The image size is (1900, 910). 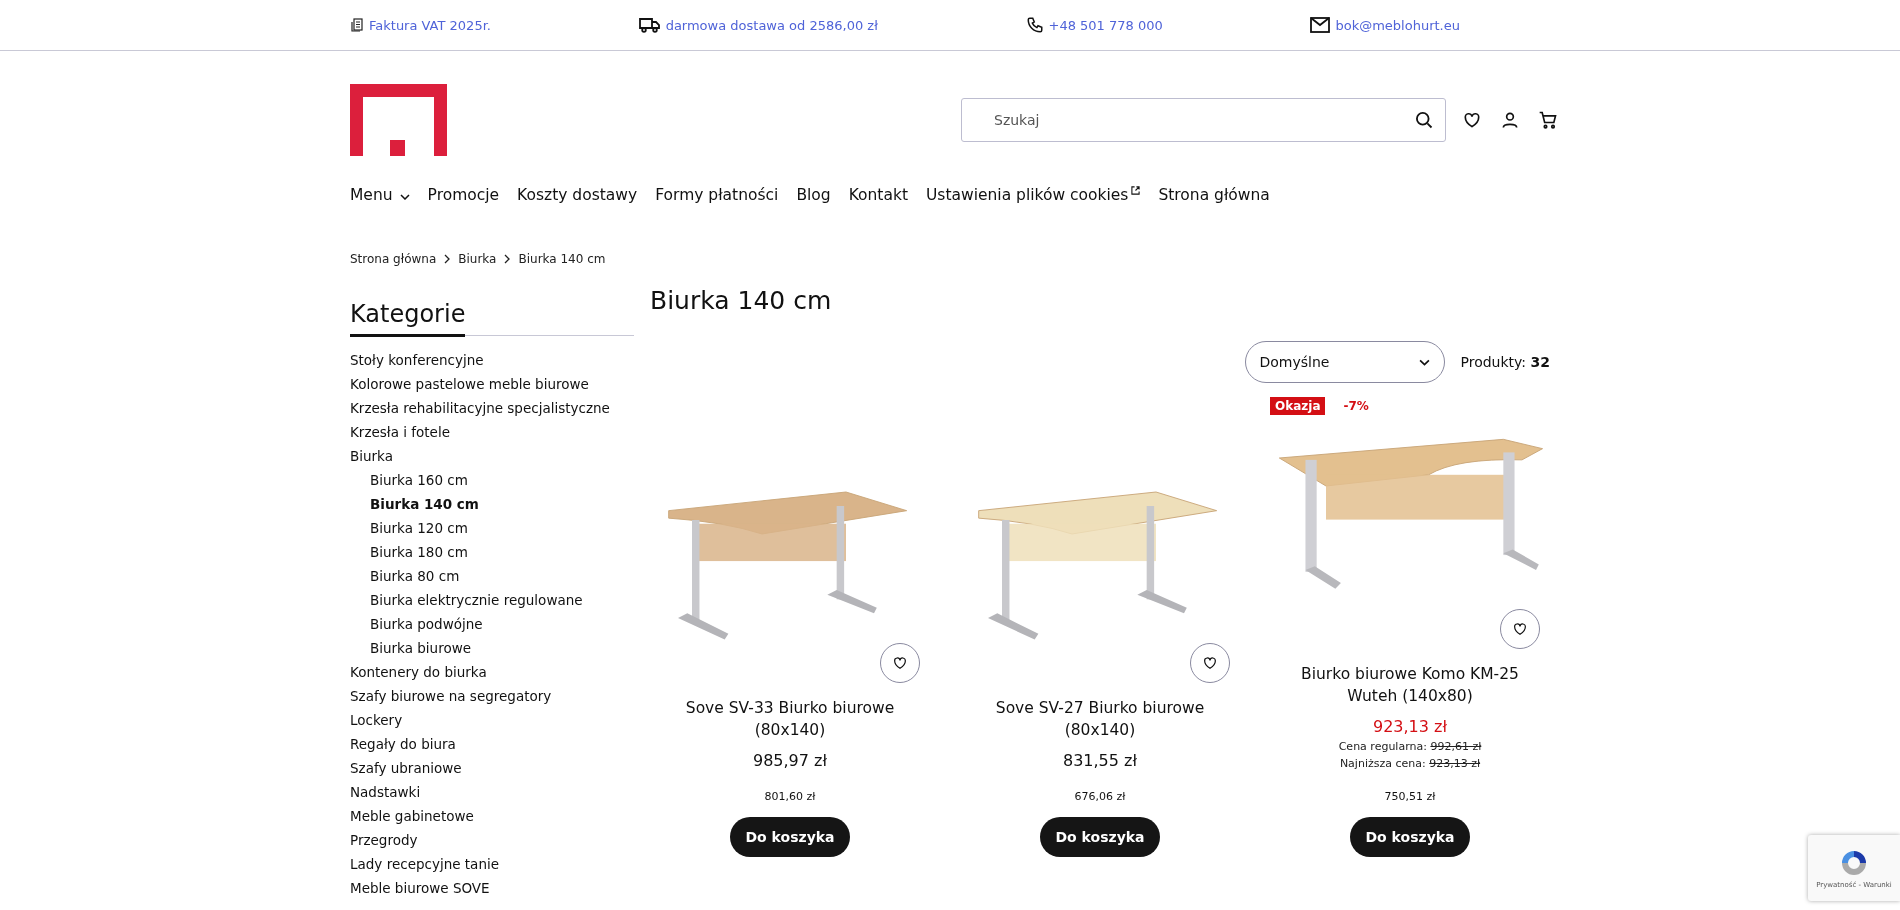 What do you see at coordinates (380, 195) in the screenshot?
I see `nav-link: Menu` at bounding box center [380, 195].